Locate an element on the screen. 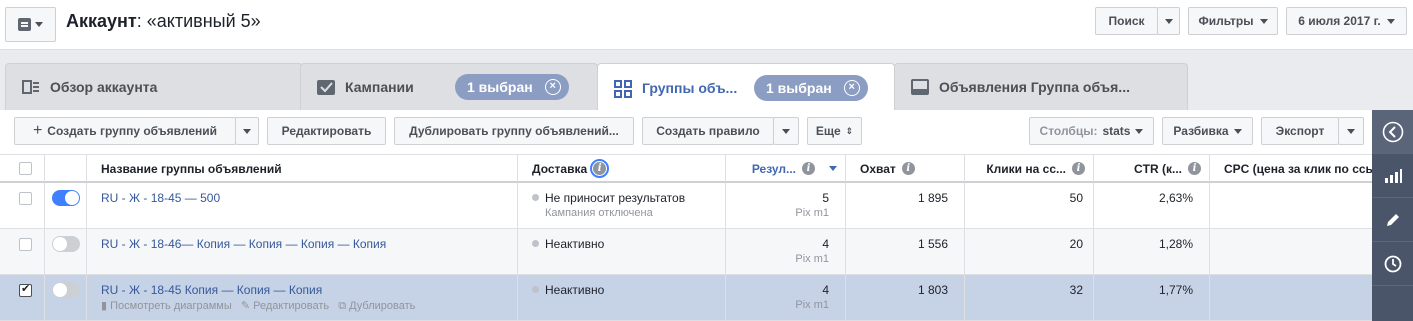  reach-cell: 1 895 is located at coordinates (905, 206).